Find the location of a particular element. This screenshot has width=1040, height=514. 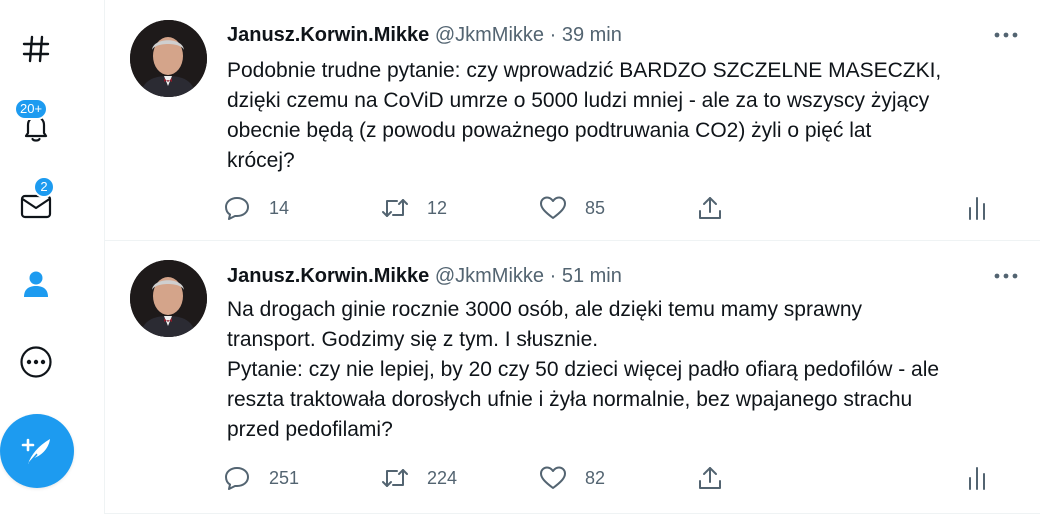

reply-count: 14 is located at coordinates (279, 207).